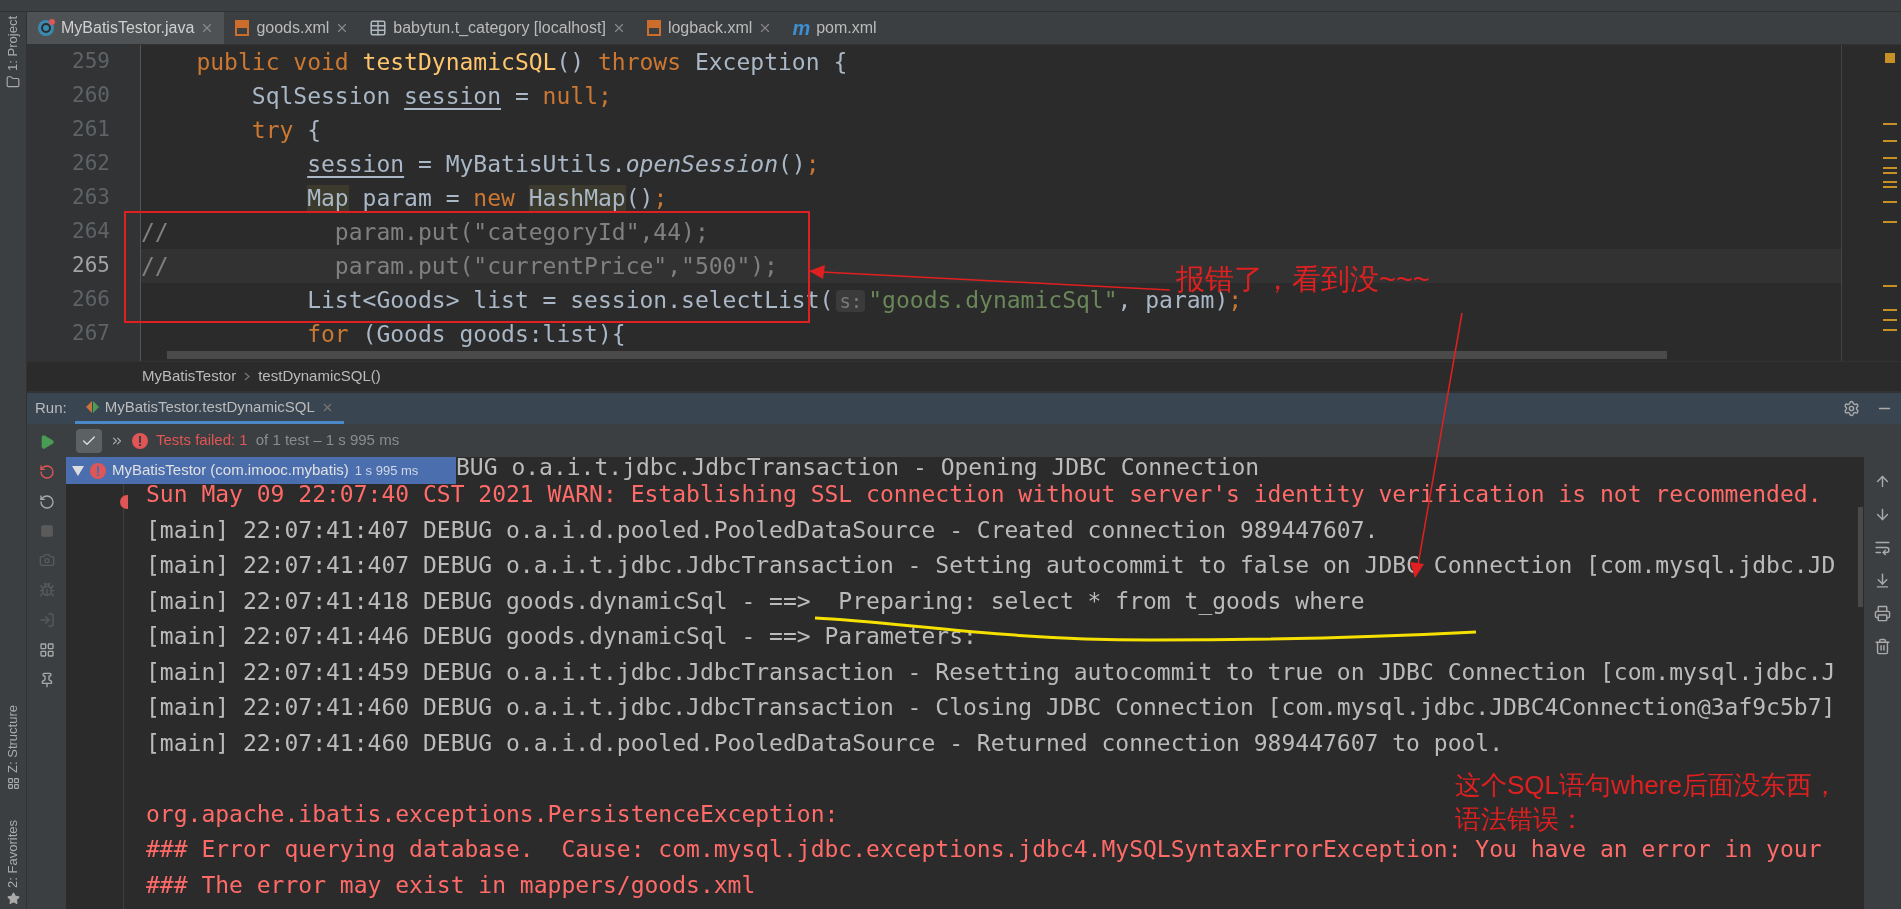 The image size is (1901, 909). Describe the element at coordinates (834, 28) in the screenshot. I see `editor-tab: m pom.xml` at that location.